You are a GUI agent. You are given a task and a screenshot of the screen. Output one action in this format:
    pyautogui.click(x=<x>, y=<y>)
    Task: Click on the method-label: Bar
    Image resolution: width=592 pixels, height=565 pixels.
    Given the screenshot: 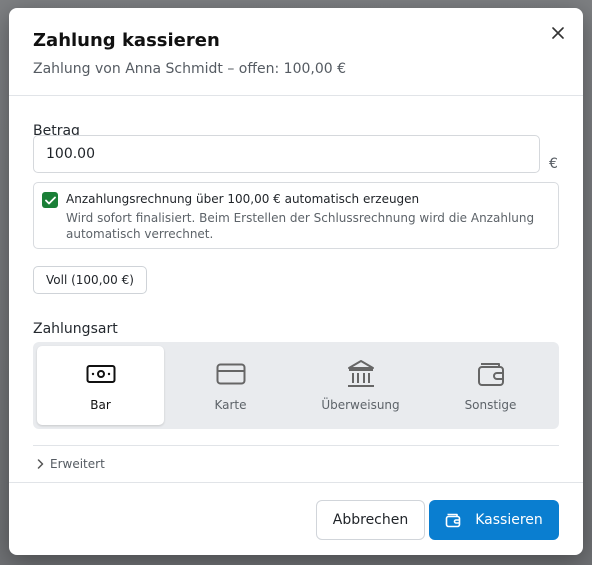 What is the action you would take?
    pyautogui.click(x=100, y=405)
    